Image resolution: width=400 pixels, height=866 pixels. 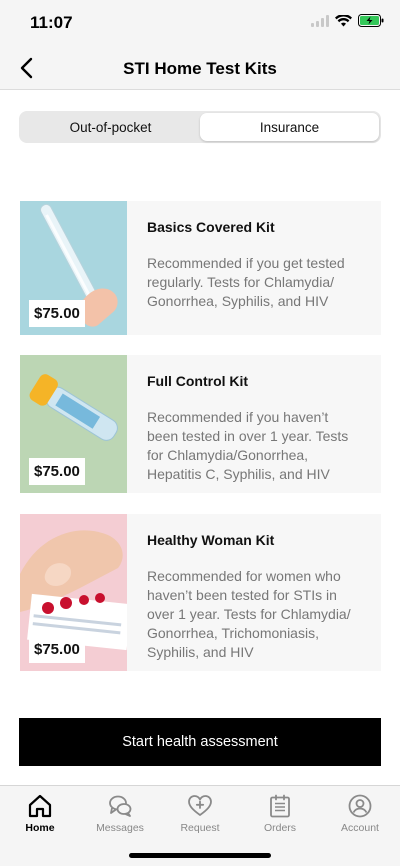 I want to click on segment-out-of-pocket: Out-of-pocket, so click(x=110, y=127).